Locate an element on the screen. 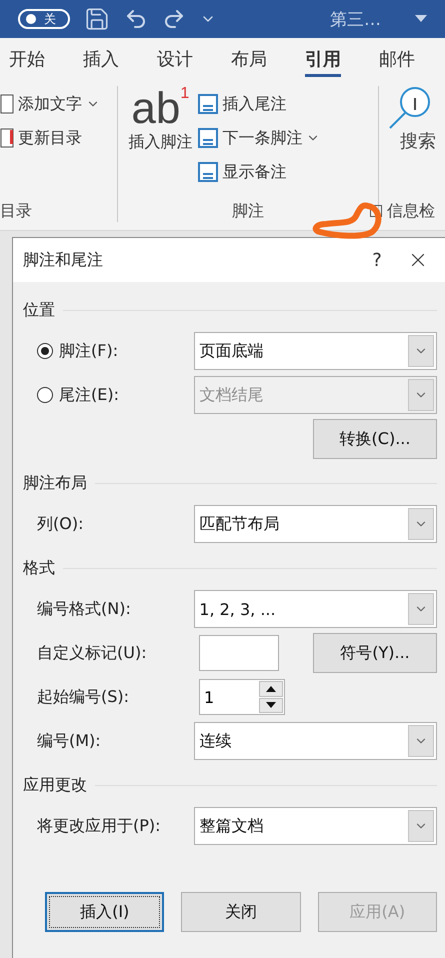 This screenshot has width=445, height=958. dialog-title: 脚注和尾注 is located at coordinates (63, 260).